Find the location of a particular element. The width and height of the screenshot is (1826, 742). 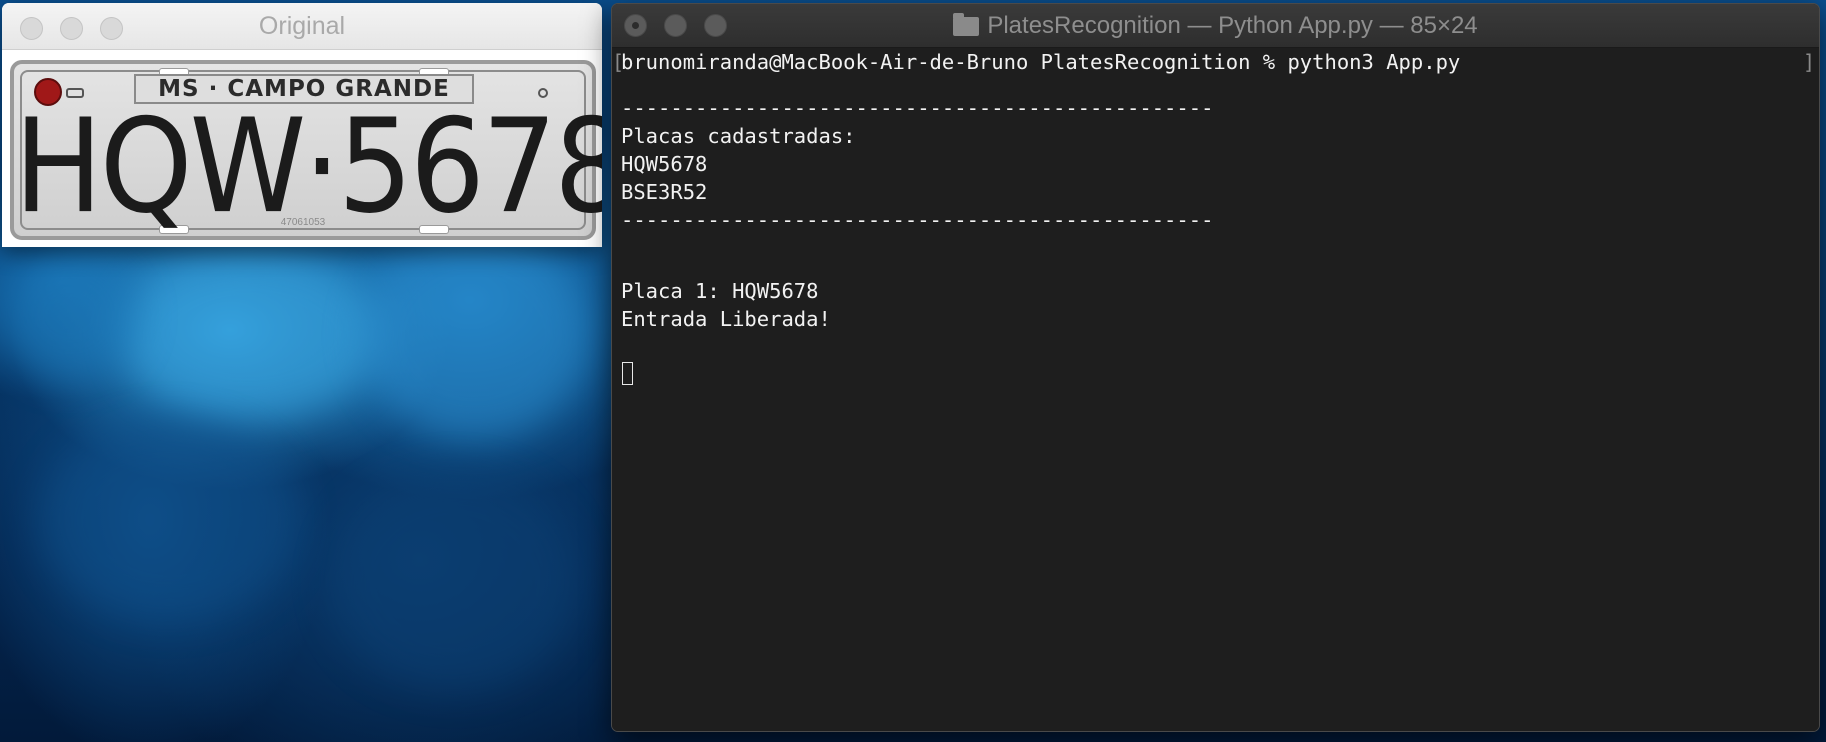

terminal-line: BSE3R52 is located at coordinates (664, 192).